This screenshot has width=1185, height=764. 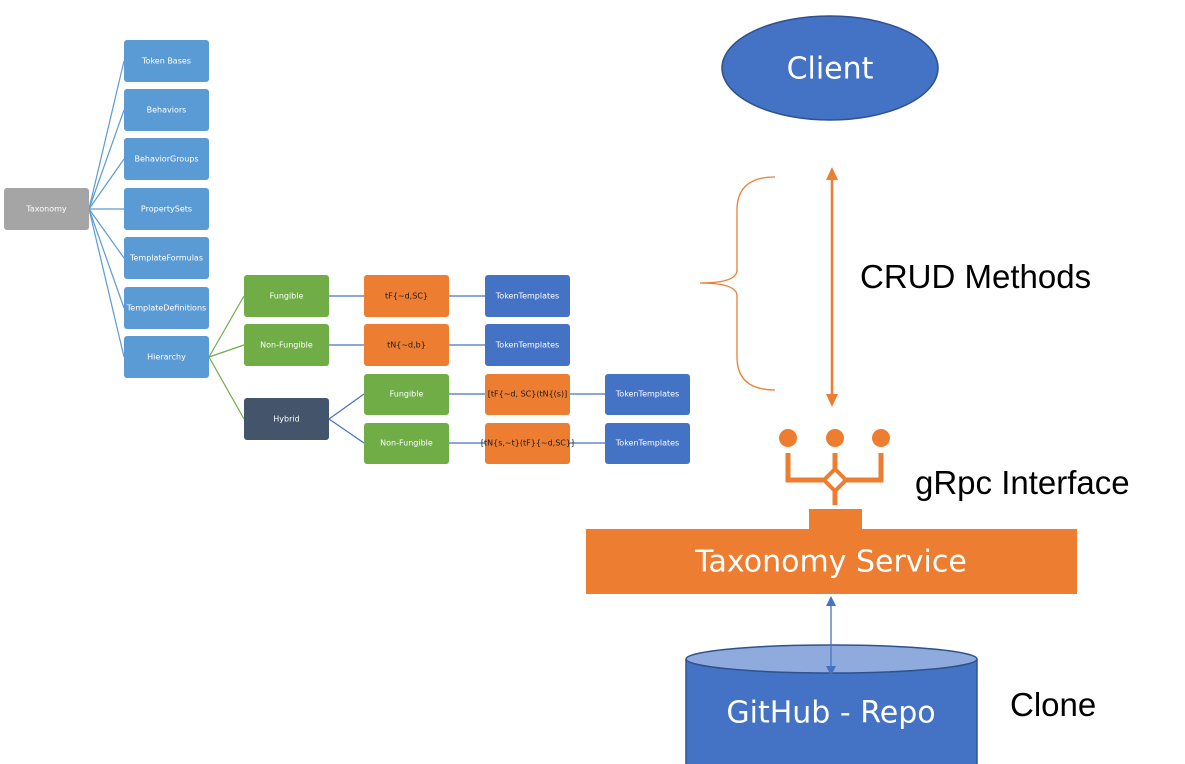 What do you see at coordinates (1022, 482) in the screenshot?
I see `grpc-interface-label: gRpc Interface` at bounding box center [1022, 482].